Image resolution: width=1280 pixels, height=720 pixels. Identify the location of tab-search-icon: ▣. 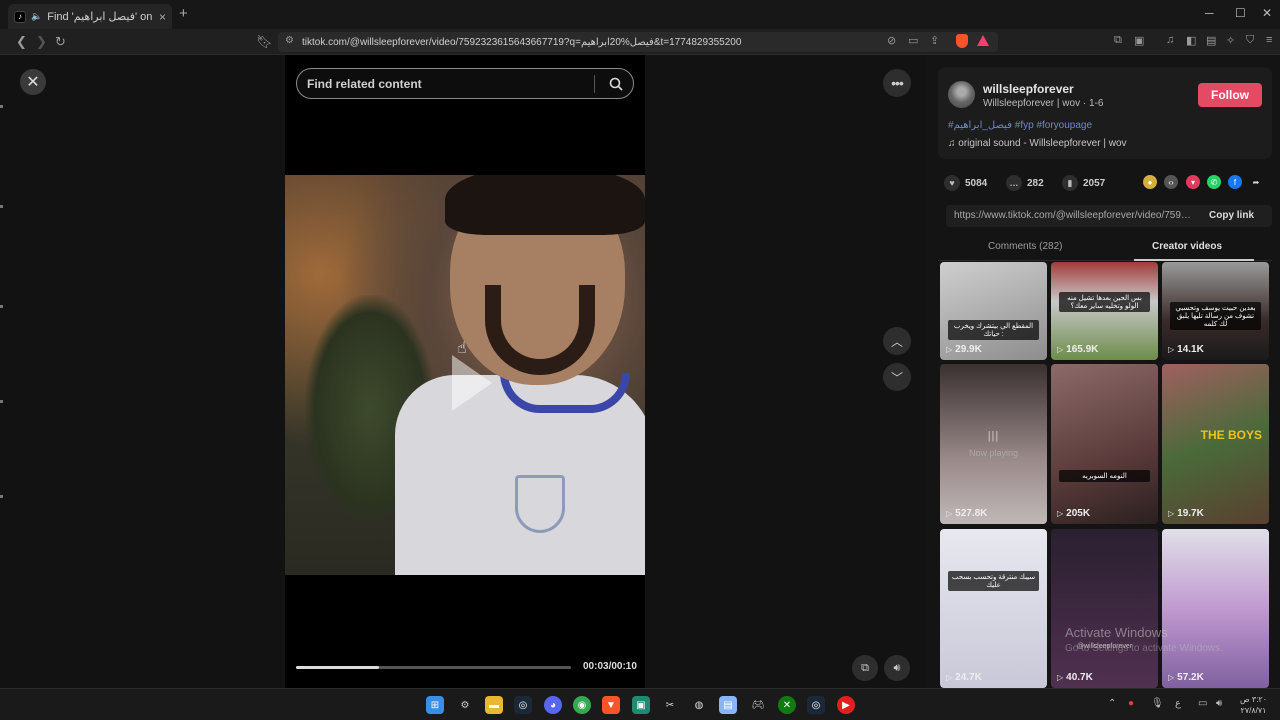
(1139, 40).